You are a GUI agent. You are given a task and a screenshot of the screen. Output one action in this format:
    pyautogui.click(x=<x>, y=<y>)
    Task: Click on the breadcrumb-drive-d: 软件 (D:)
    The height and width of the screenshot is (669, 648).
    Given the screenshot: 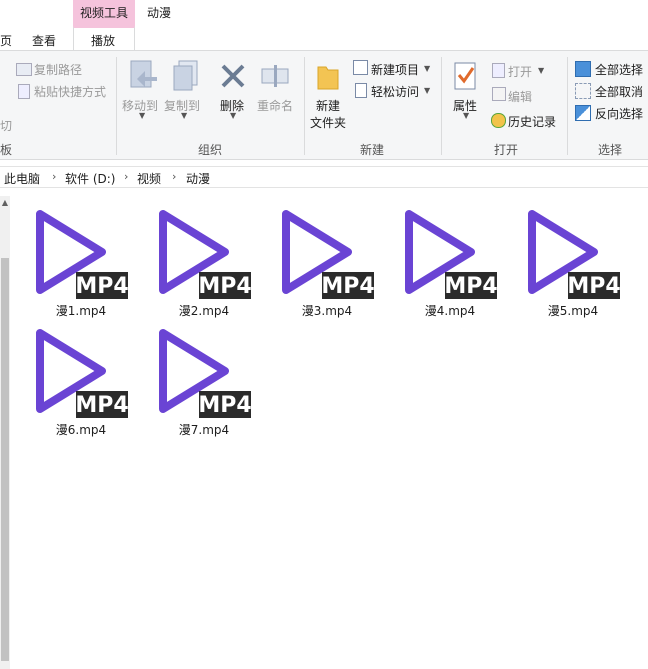 What is the action you would take?
    pyautogui.click(x=90, y=178)
    